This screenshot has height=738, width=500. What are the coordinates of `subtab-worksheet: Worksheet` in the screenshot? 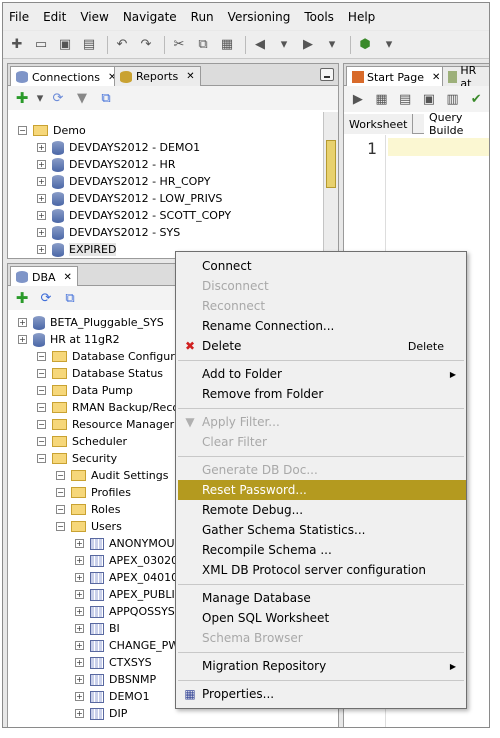 It's located at (379, 124).